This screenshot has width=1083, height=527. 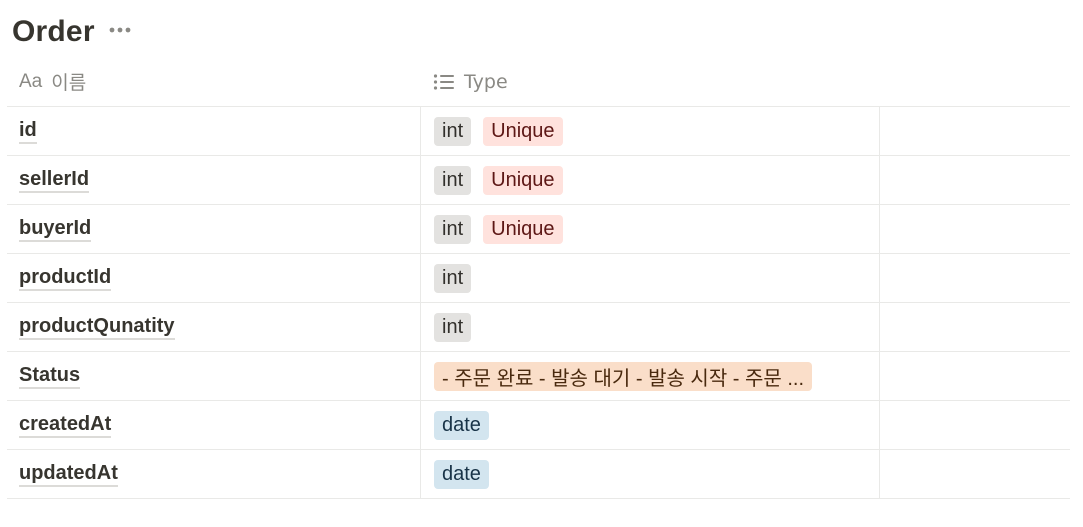 I want to click on column-header-name-label: 이름, so click(x=69, y=83).